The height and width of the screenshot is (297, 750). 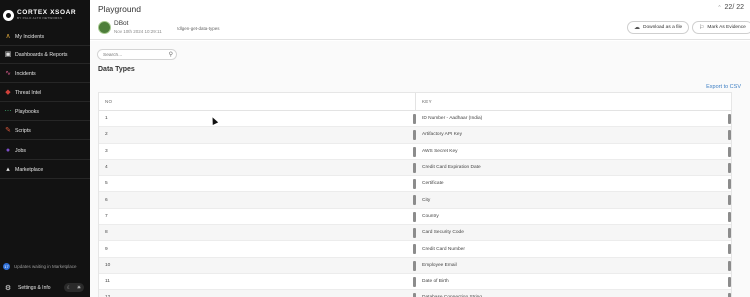 What do you see at coordinates (573, 281) in the screenshot?
I see `cell-key: Date of Birth` at bounding box center [573, 281].